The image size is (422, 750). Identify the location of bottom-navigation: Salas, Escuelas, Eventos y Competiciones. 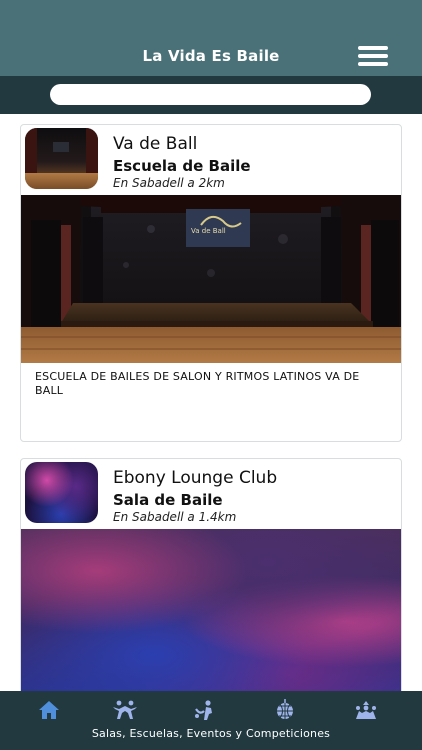
(211, 720).